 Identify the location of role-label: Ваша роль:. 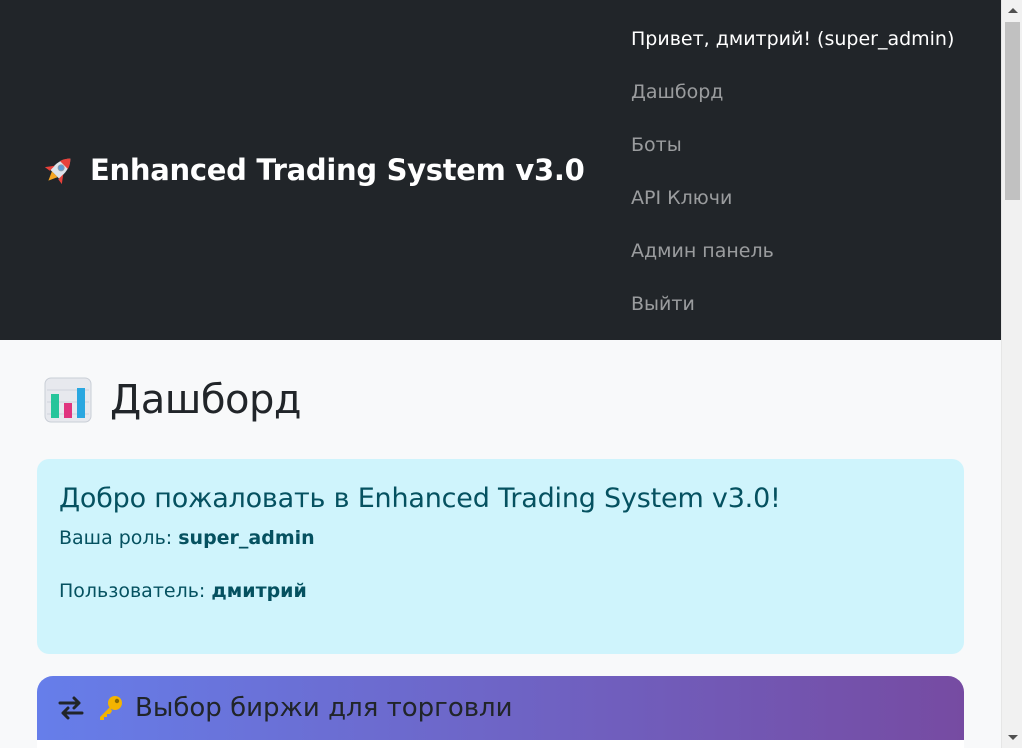
(116, 538).